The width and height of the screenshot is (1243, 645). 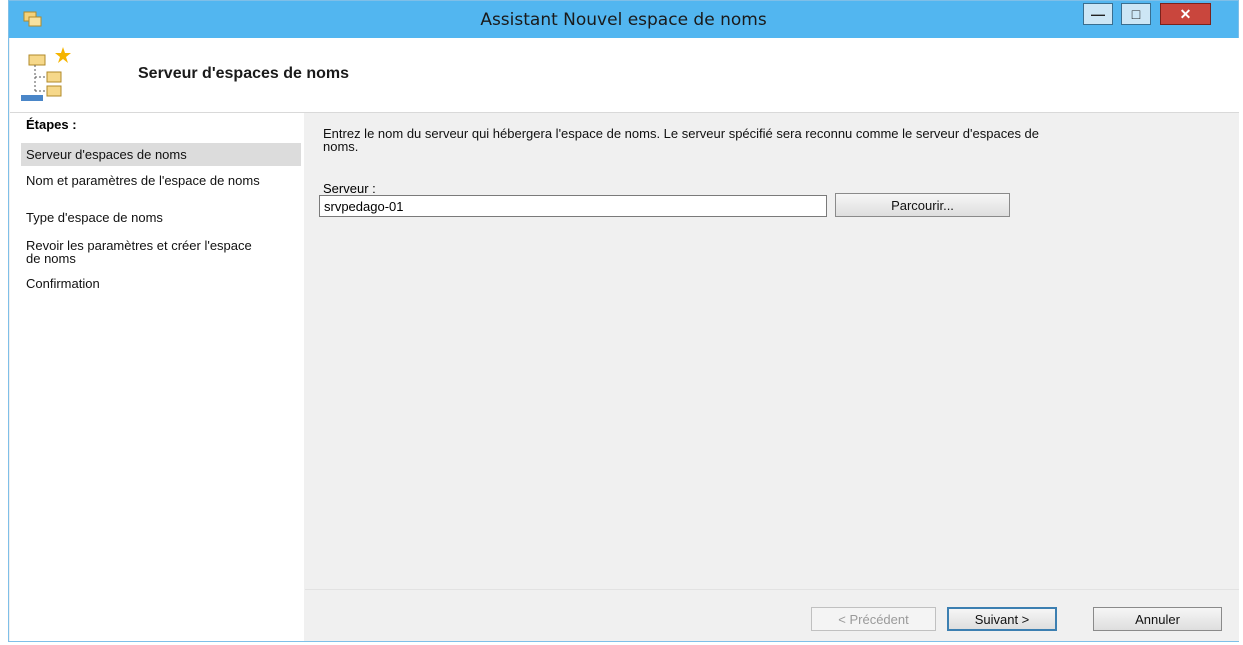 I want to click on maximize-icon: □, so click(x=1136, y=14).